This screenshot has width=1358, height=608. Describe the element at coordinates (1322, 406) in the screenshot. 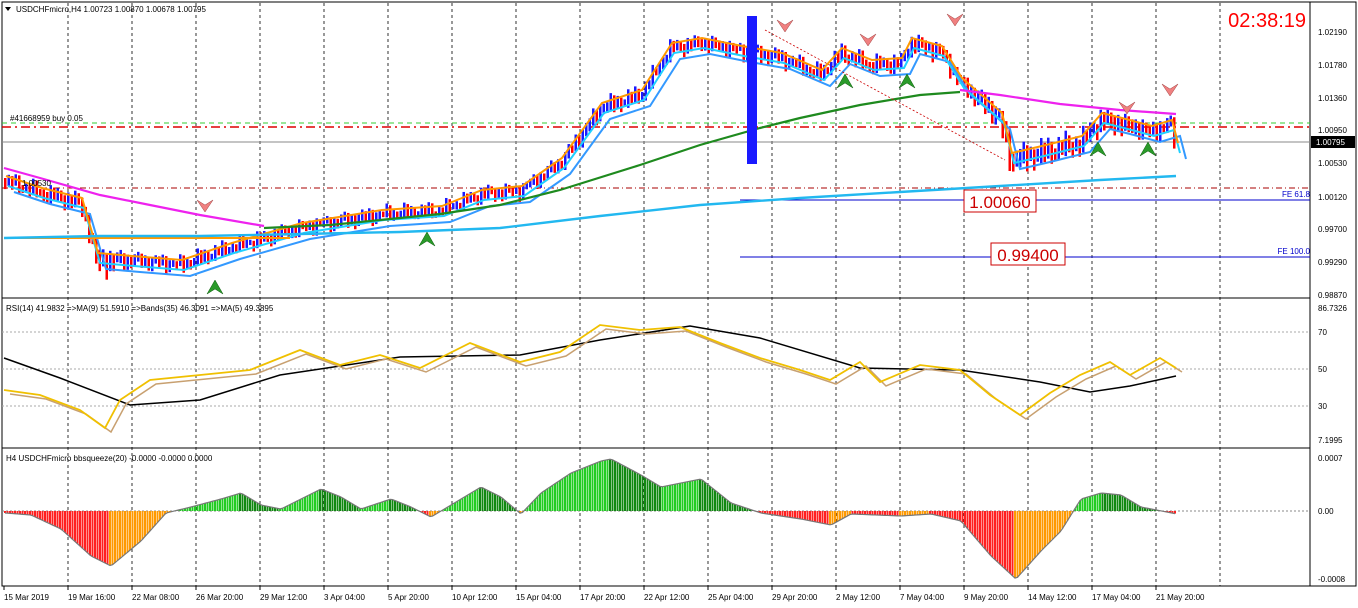

I see `rsi-tick: 30` at that location.